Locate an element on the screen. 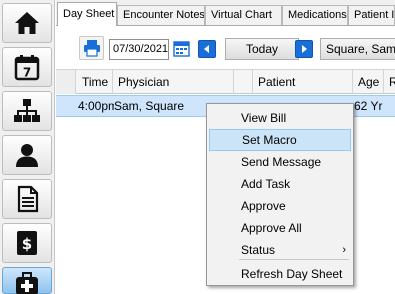 The image size is (395, 294). cell-age: 62 Yr is located at coordinates (368, 106).